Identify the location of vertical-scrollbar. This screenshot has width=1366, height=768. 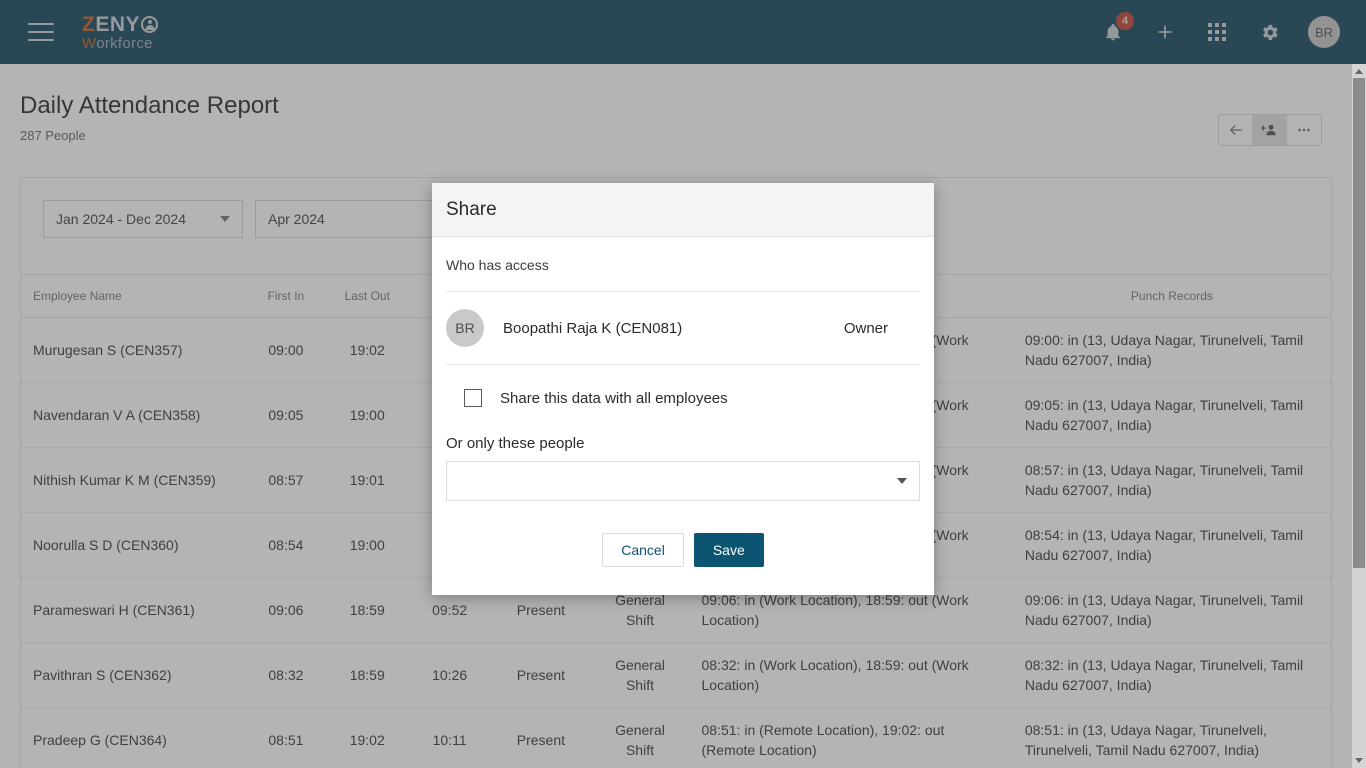
(1359, 416).